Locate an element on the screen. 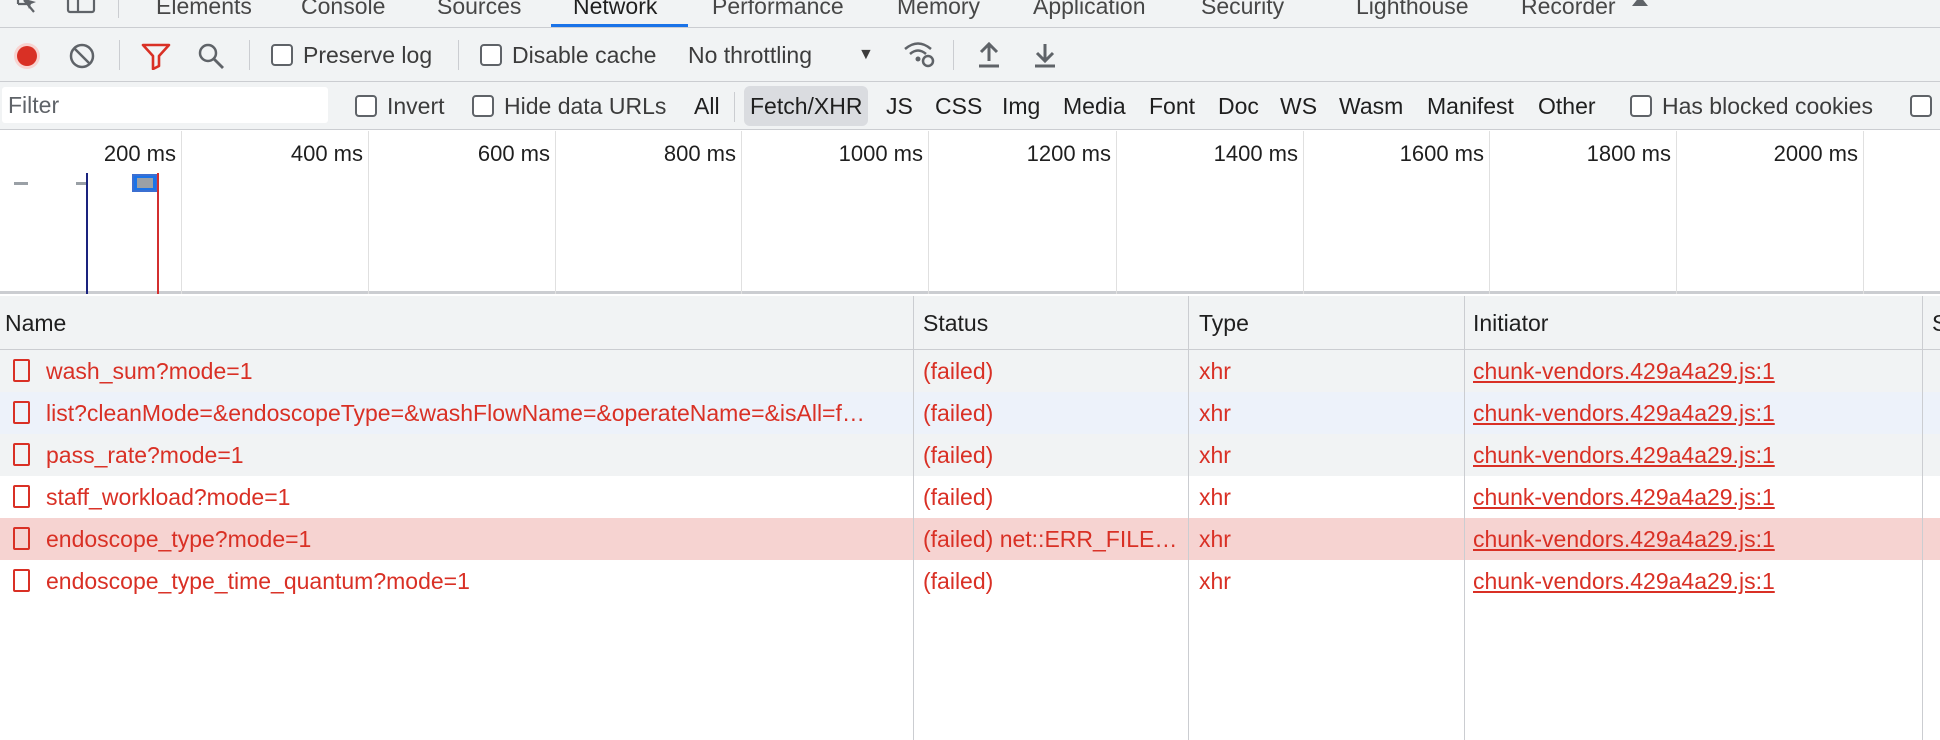 This screenshot has width=1940, height=740. tab-lighthouse: Lighthouse is located at coordinates (1412, 13).